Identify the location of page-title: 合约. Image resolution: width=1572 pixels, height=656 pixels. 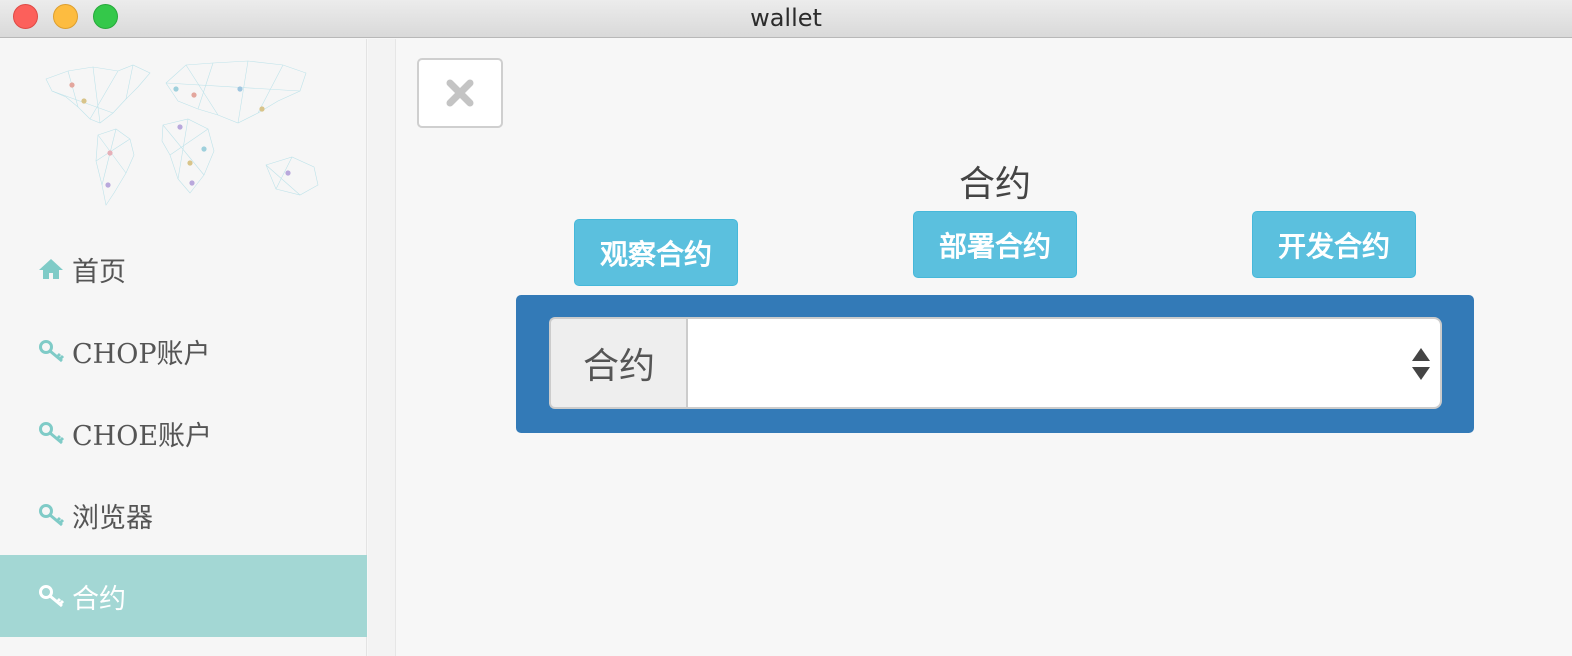
(994, 184).